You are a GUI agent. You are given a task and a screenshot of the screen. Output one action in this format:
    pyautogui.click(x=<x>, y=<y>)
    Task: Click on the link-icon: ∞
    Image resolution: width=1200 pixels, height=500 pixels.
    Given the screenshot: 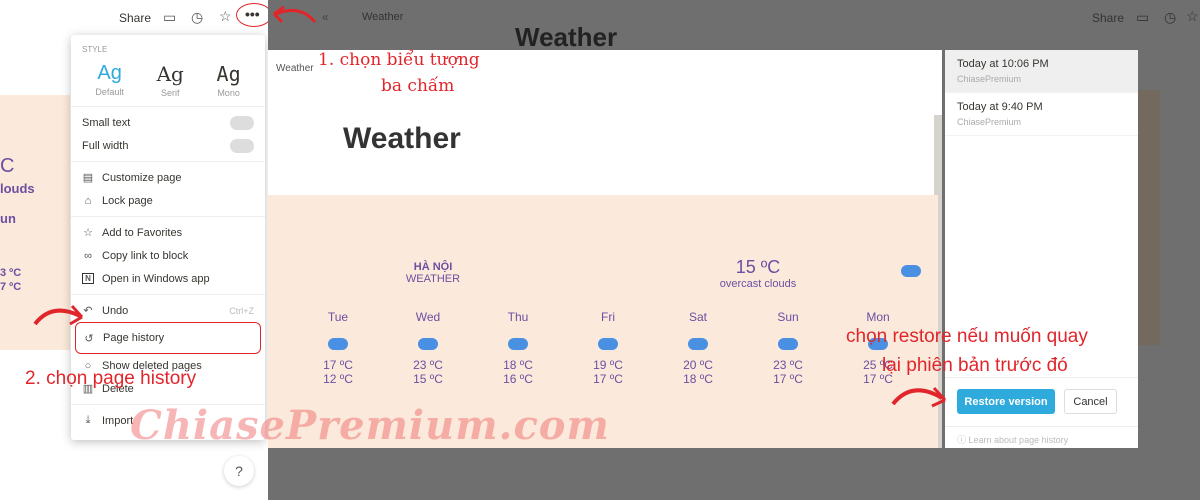 What is the action you would take?
    pyautogui.click(x=88, y=255)
    